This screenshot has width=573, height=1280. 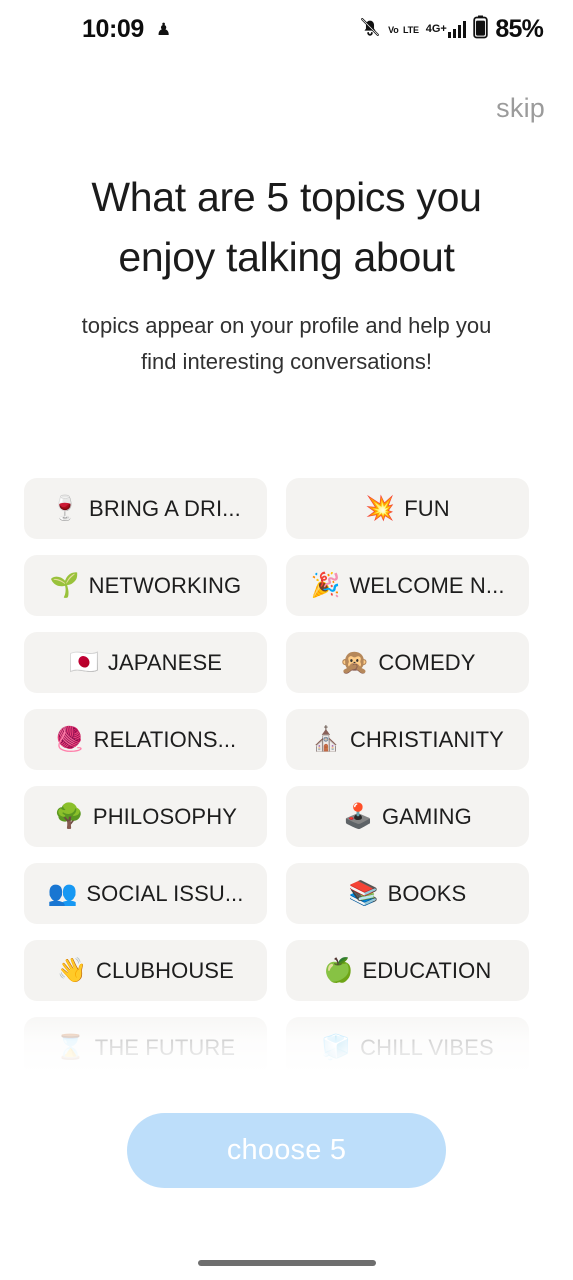 What do you see at coordinates (380, 508) in the screenshot?
I see `collision-icon: 💥` at bounding box center [380, 508].